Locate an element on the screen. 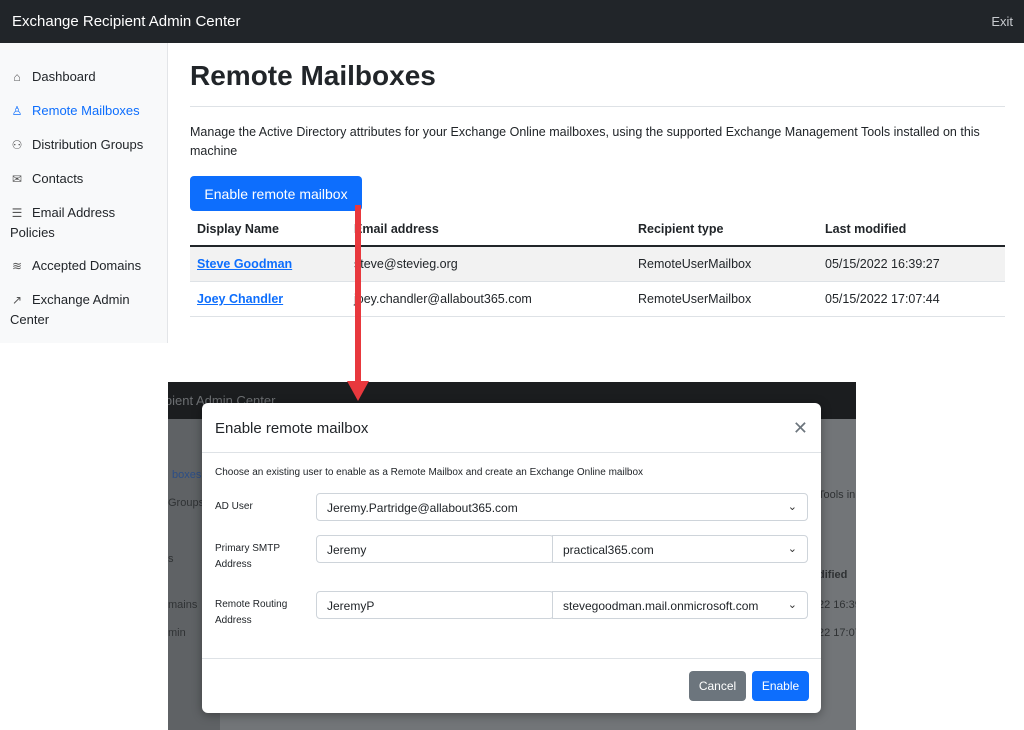 This screenshot has width=1024, height=730. primary-smtp-domain-value: practical365.com is located at coordinates (608, 550).